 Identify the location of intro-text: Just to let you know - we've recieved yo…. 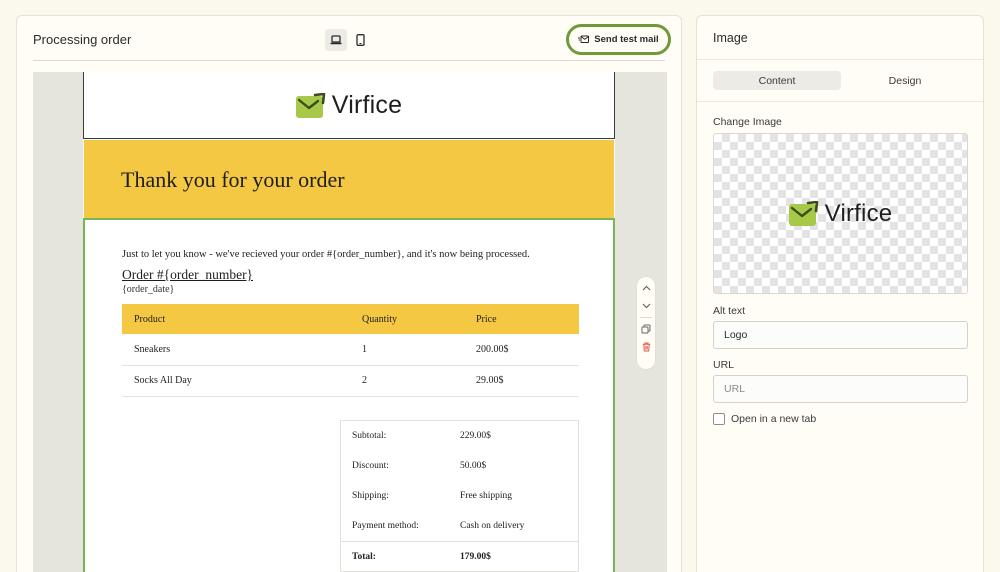
(326, 254).